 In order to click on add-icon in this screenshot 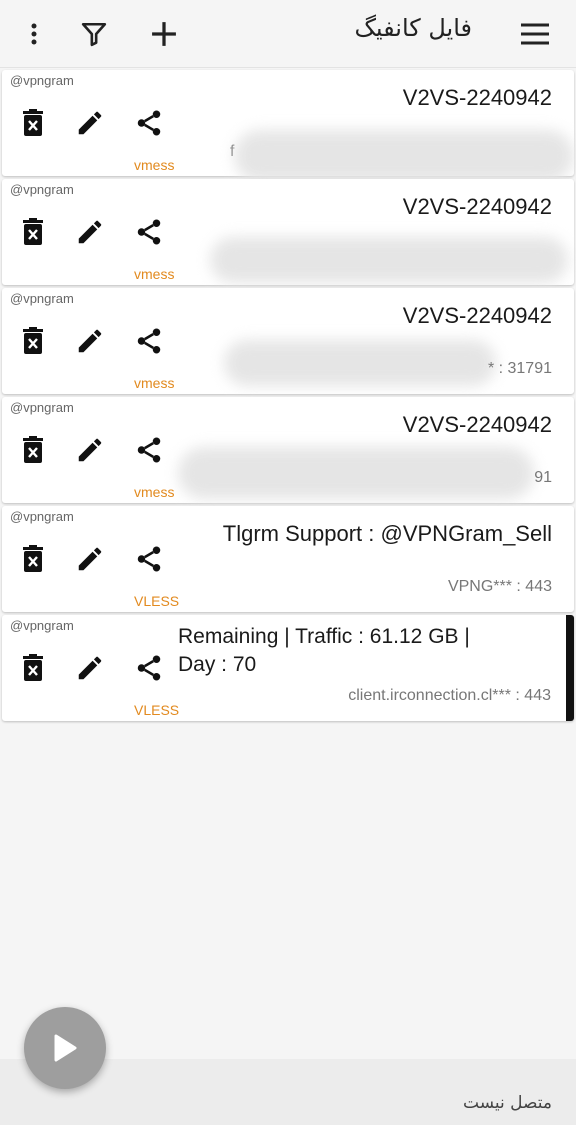, I will do `click(164, 34)`.